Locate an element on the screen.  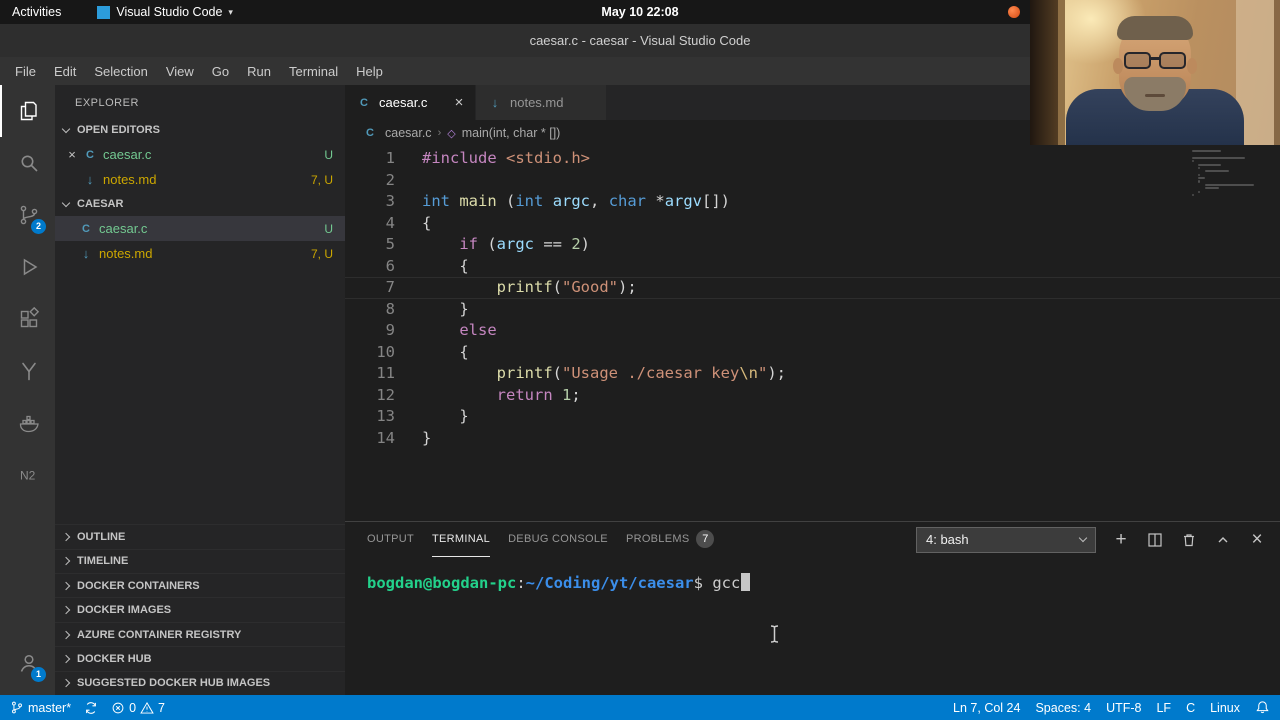
menu-edit: Edit is located at coordinates (65, 71).